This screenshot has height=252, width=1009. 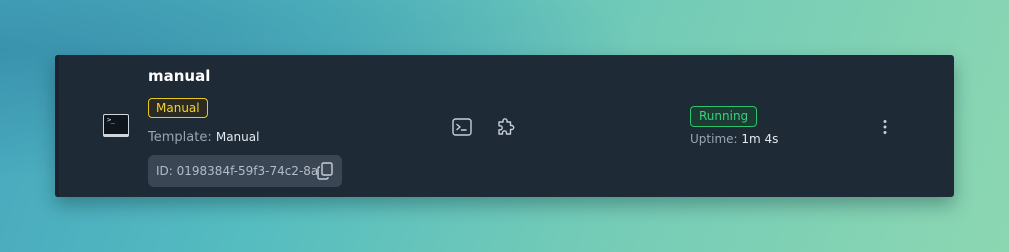 What do you see at coordinates (760, 139) in the screenshot?
I see `uptime-value: 1m 4s` at bounding box center [760, 139].